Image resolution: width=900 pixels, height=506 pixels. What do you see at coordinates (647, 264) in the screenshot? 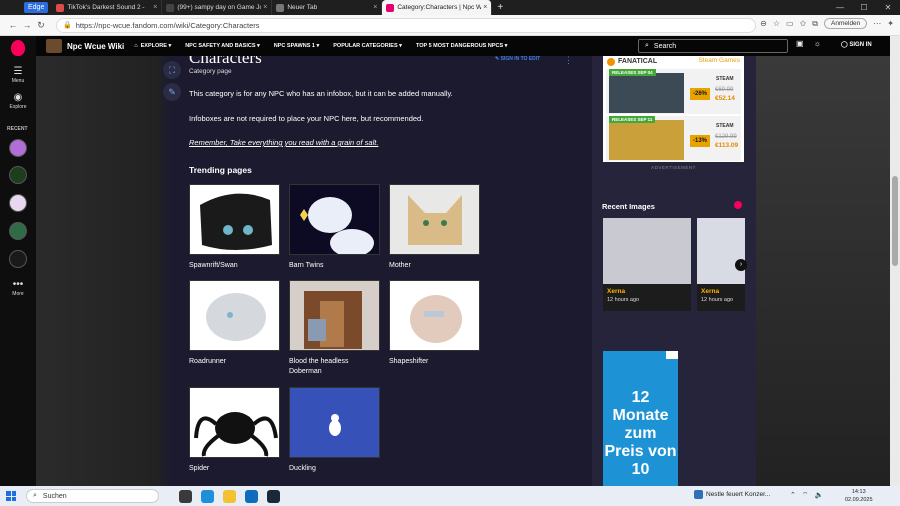
I see `recent-image-card: Xerna 12 hours ago` at bounding box center [647, 264].